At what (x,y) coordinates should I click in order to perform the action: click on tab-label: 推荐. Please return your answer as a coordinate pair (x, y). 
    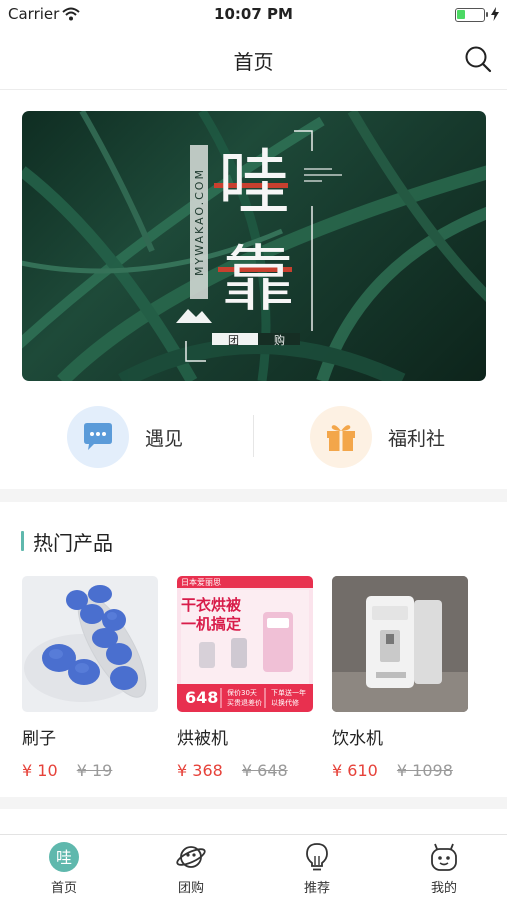
    Looking at the image, I should click on (316, 888).